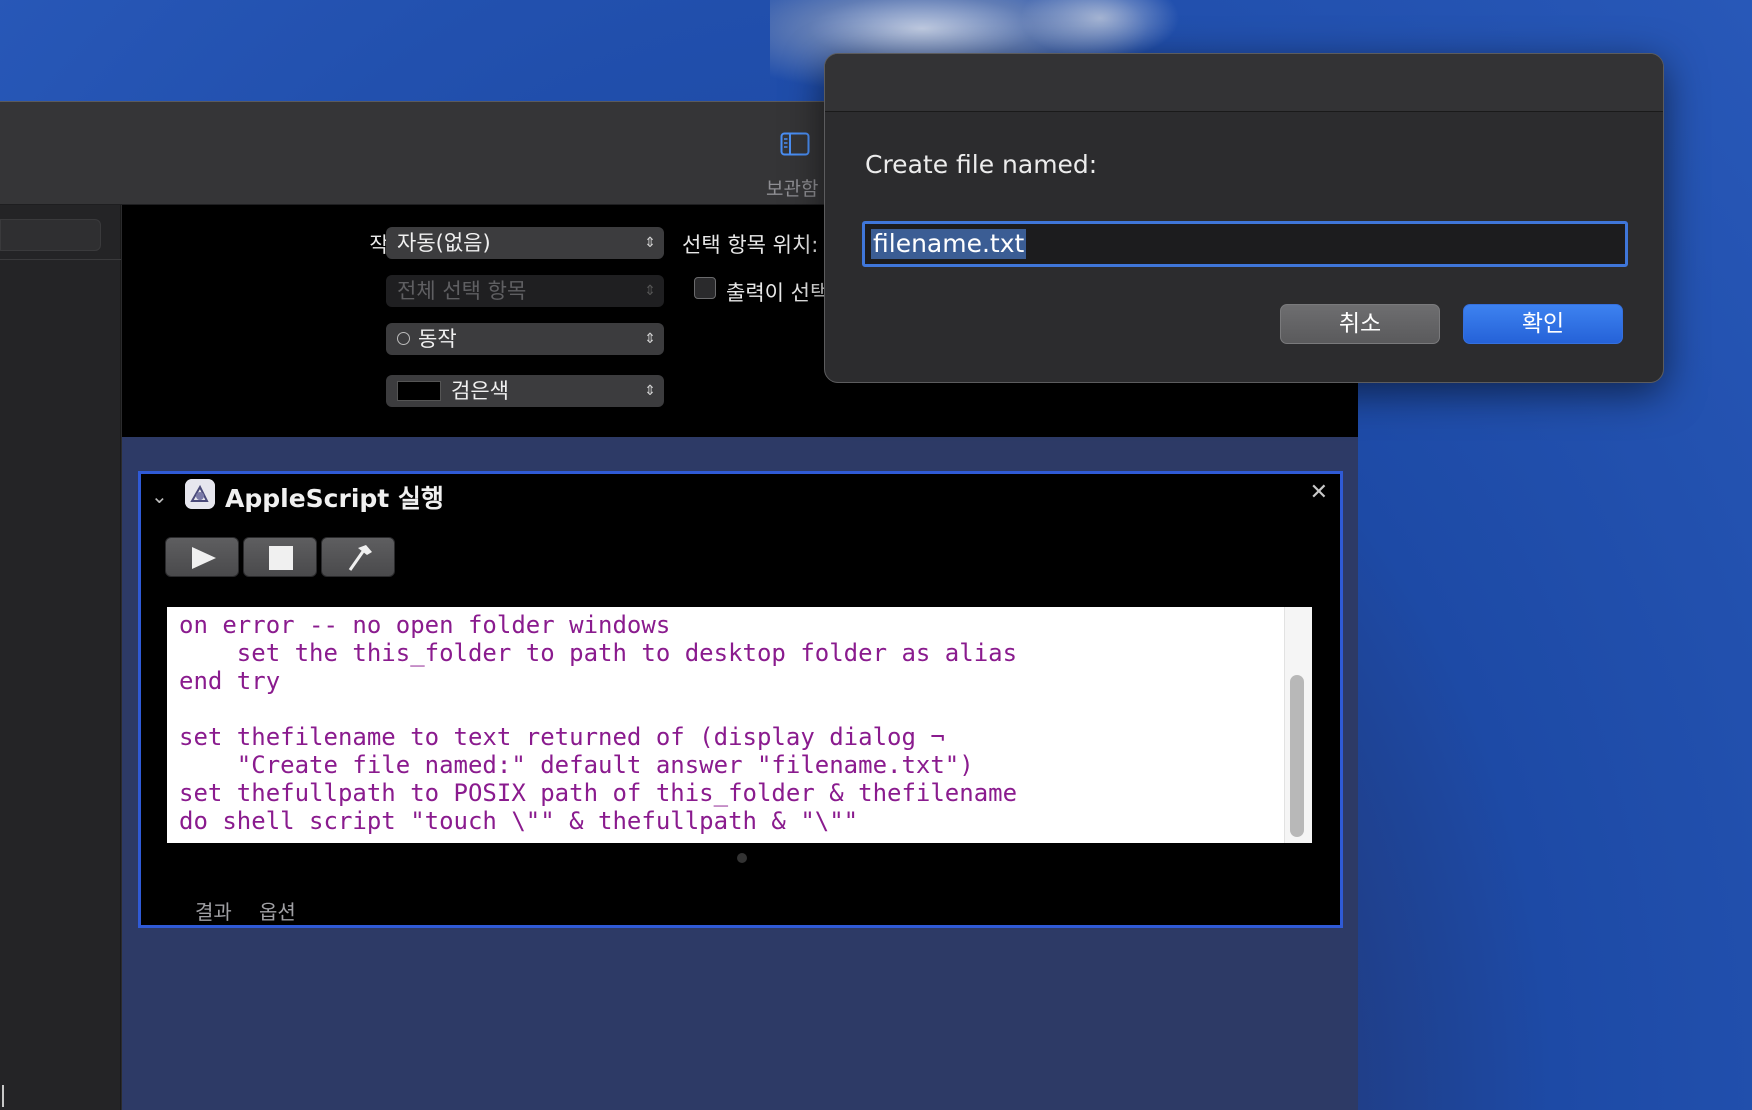 Image resolution: width=1752 pixels, height=1110 pixels. What do you see at coordinates (1245, 244) in the screenshot?
I see `filename-input: filename.txt` at bounding box center [1245, 244].